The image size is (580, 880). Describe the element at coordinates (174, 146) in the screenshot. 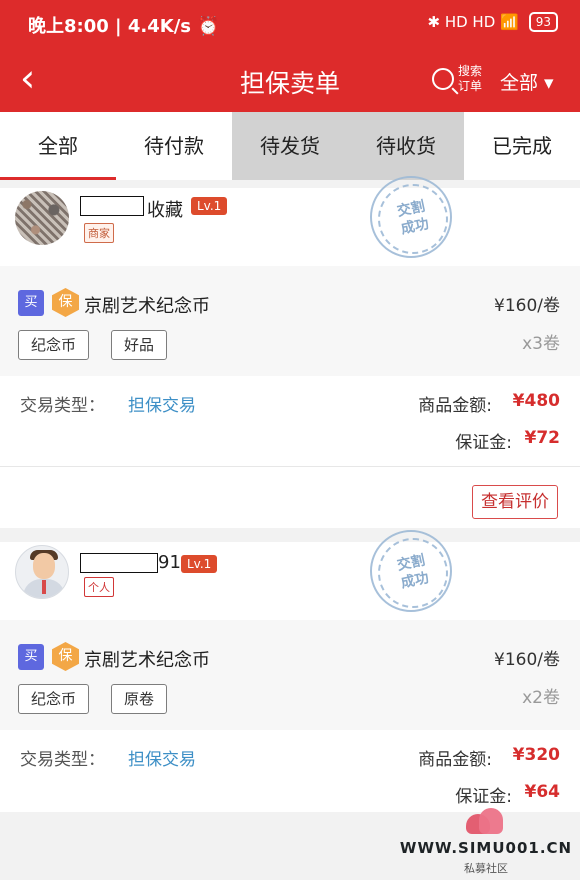

I see `tab-pending-payment: 待付款` at that location.